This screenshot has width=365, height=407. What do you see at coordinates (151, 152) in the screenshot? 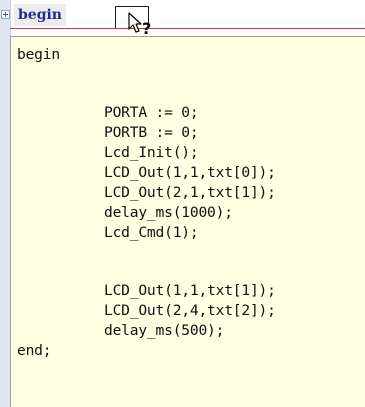
I see `hint-line: Lcd_Init();` at bounding box center [151, 152].